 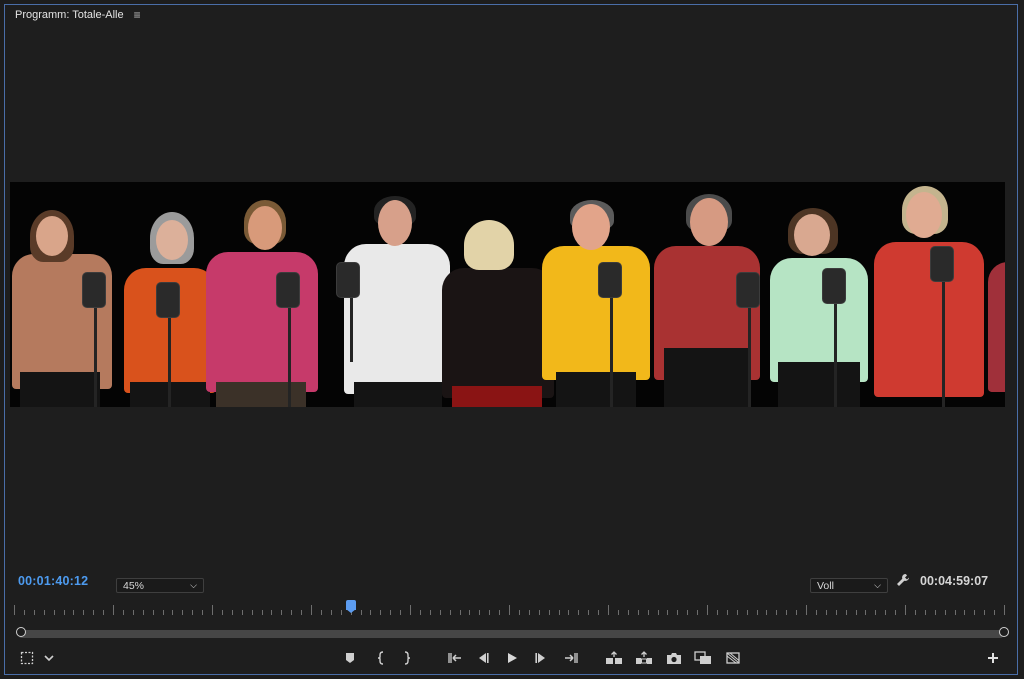 I want to click on add-marker-icon, so click(x=350, y=658).